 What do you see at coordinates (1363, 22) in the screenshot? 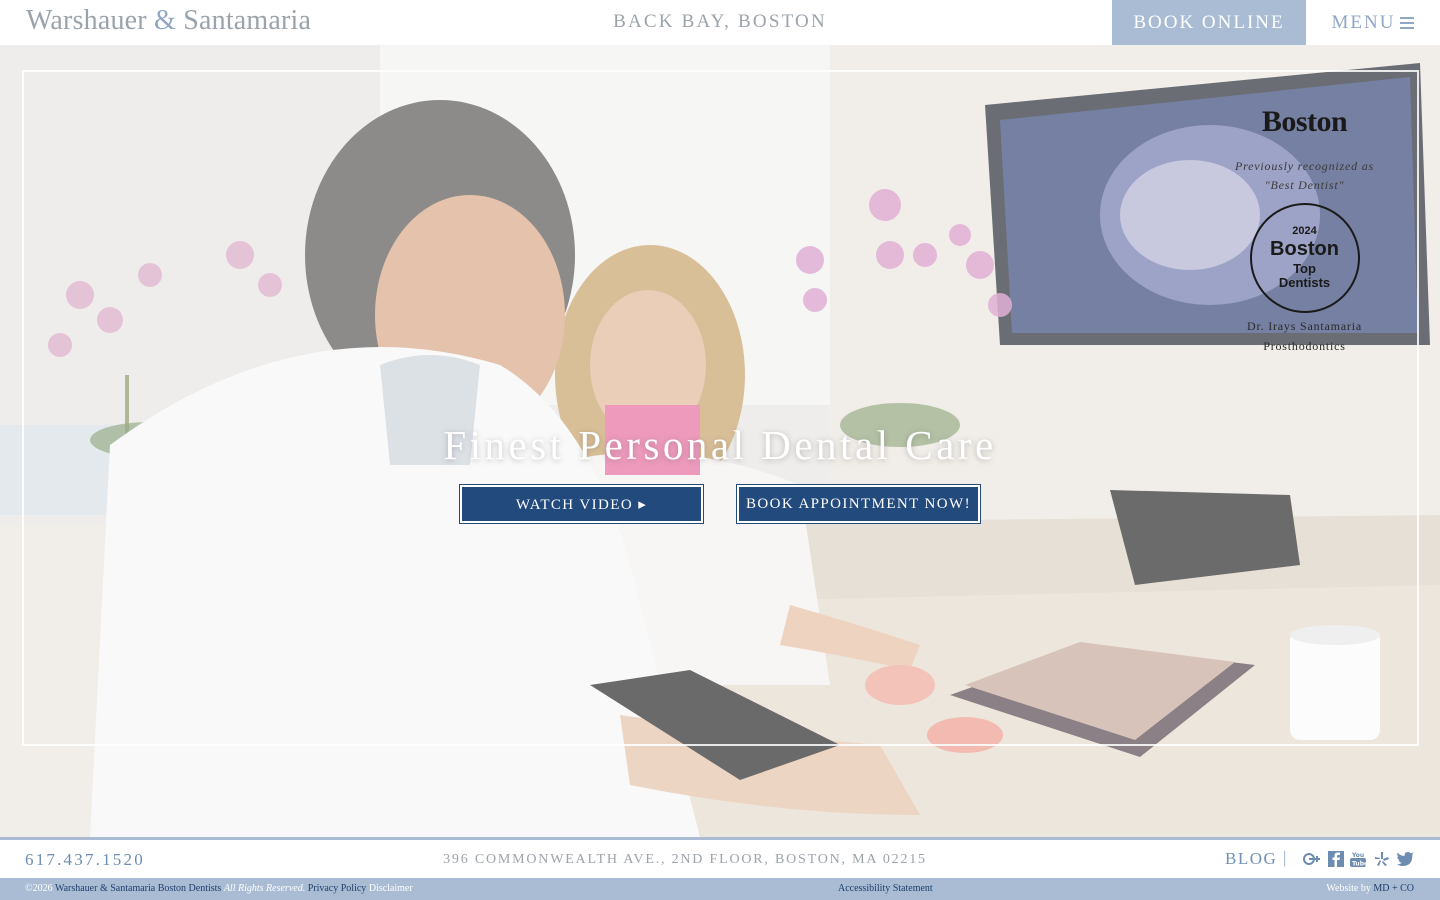
I see `menu-label: MENU` at bounding box center [1363, 22].